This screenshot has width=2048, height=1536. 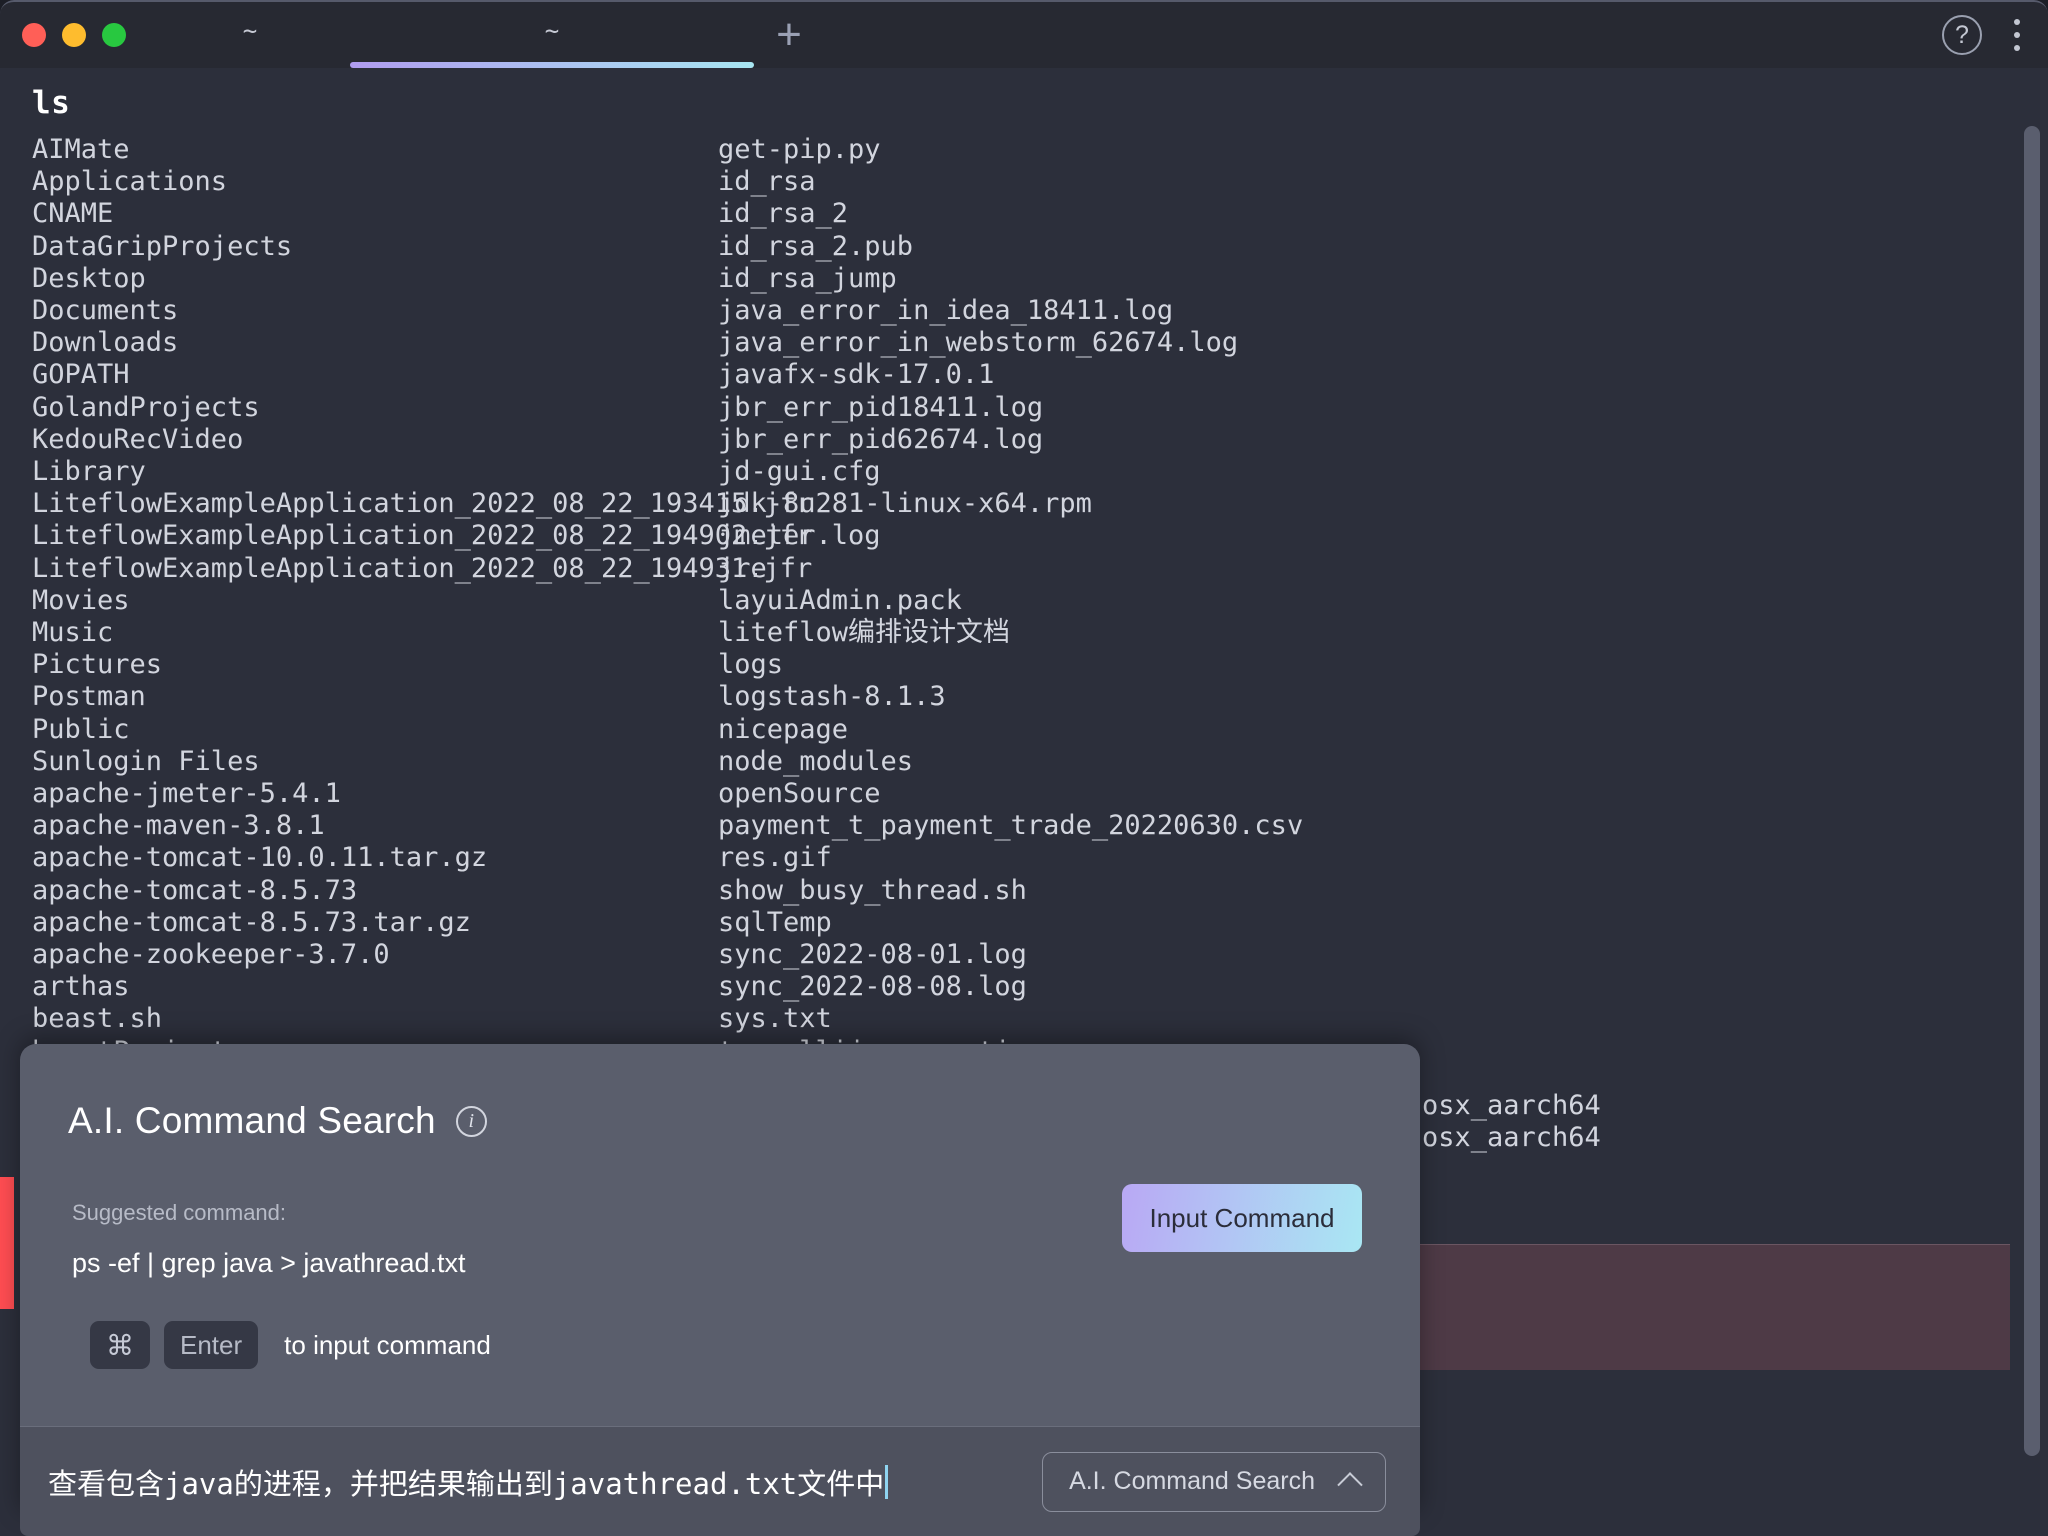 I want to click on file-entry: layuiAdmin.pack, so click(x=840, y=600).